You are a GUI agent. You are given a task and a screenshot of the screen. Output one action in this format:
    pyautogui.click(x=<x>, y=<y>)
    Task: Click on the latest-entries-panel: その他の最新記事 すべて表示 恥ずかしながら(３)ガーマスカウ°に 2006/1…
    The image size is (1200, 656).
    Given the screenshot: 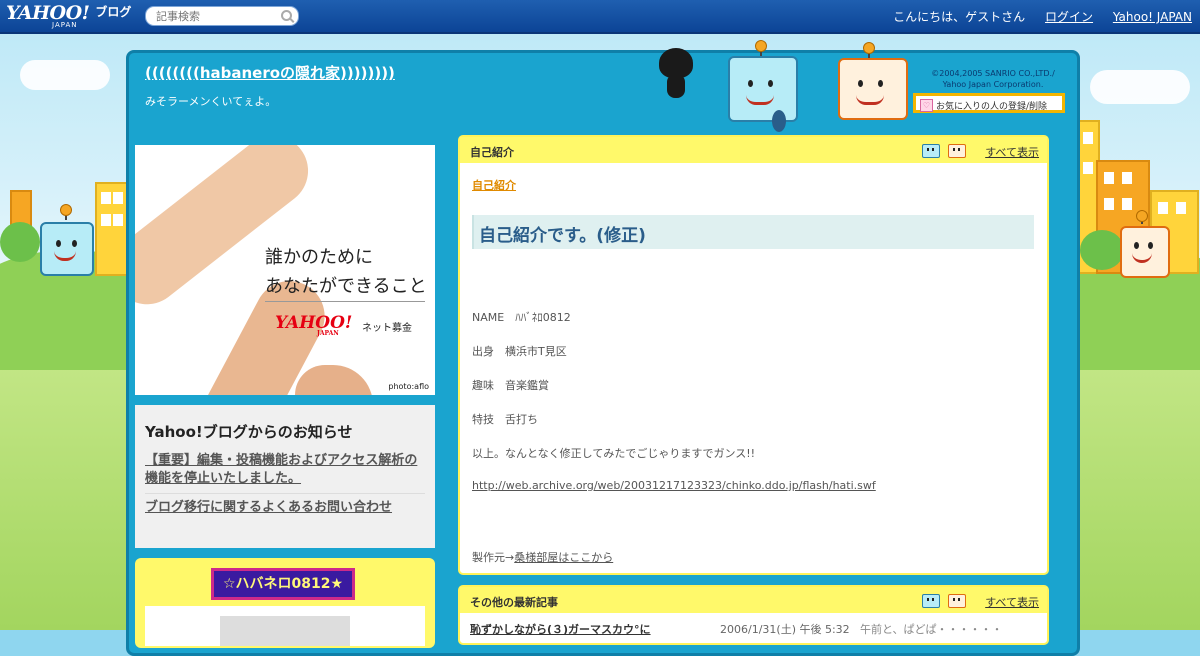 What is the action you would take?
    pyautogui.click(x=753, y=615)
    